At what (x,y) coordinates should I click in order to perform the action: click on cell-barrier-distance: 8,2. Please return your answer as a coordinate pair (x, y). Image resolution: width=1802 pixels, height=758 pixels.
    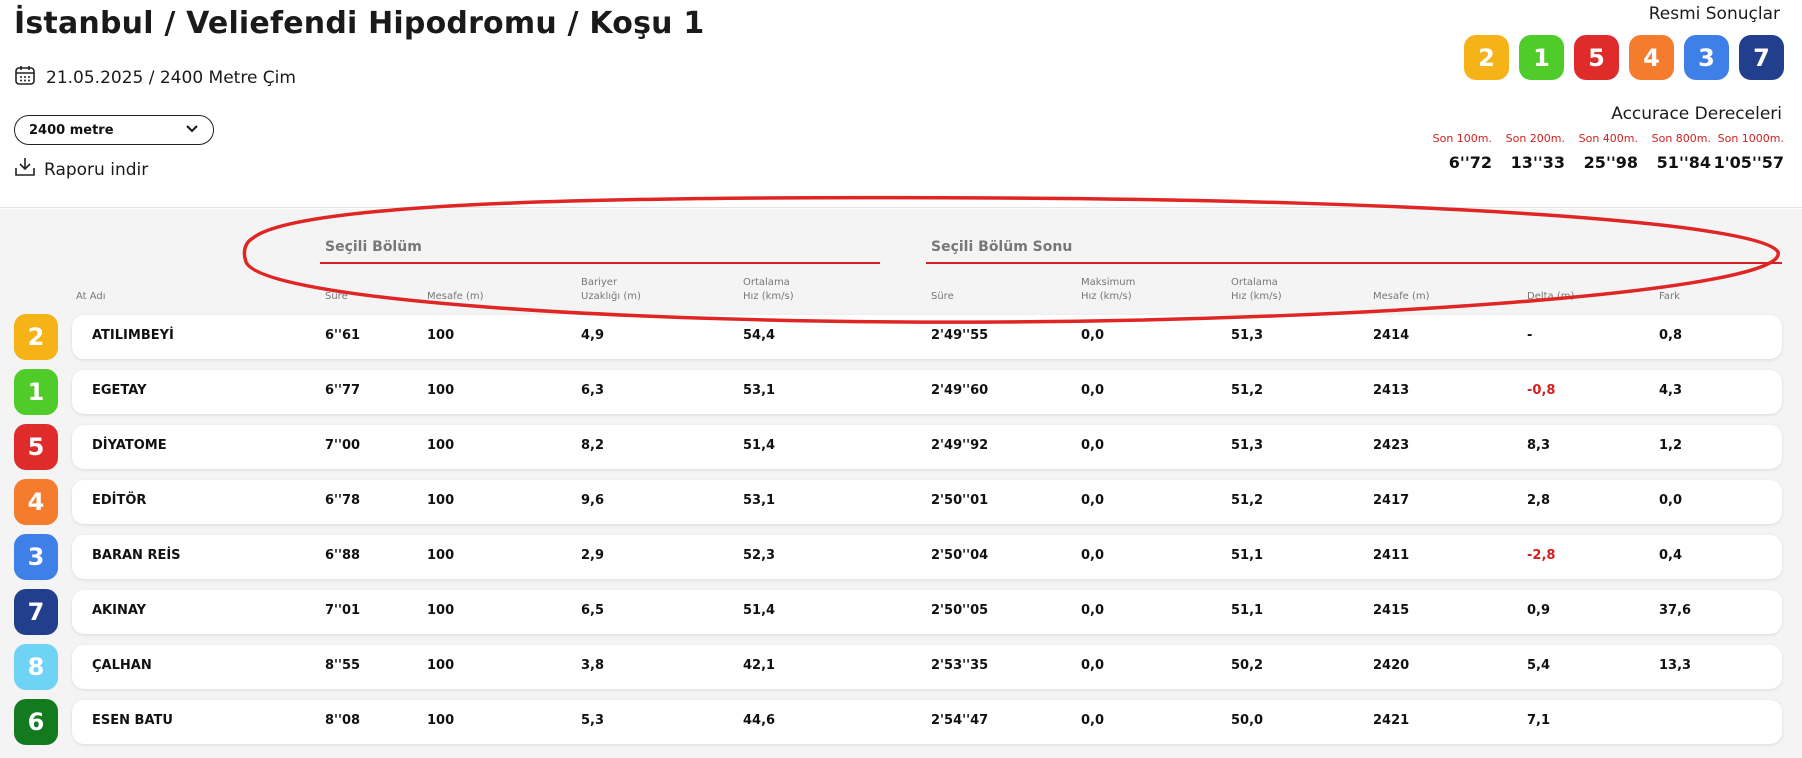
    Looking at the image, I should click on (593, 445).